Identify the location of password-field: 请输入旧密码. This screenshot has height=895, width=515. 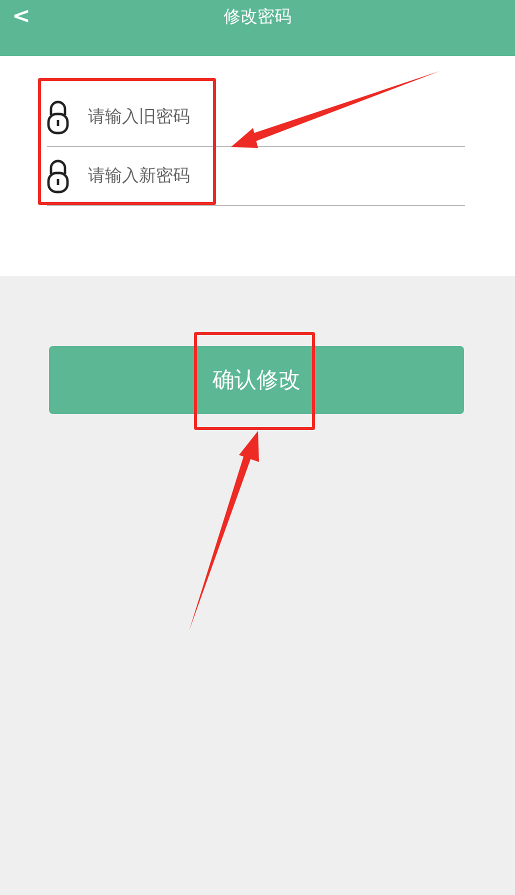
(276, 117).